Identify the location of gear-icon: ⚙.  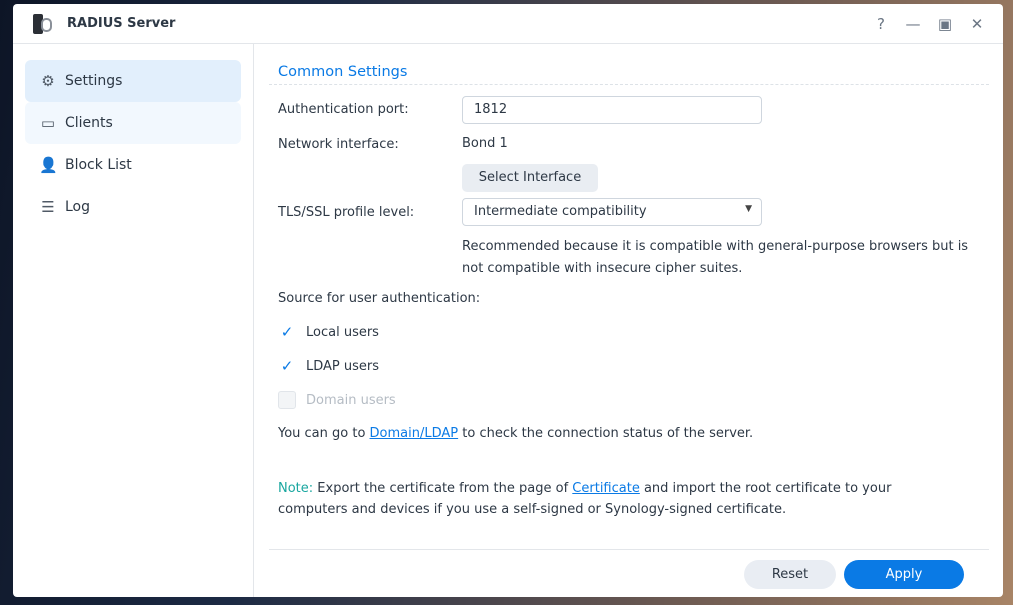
(48, 81).